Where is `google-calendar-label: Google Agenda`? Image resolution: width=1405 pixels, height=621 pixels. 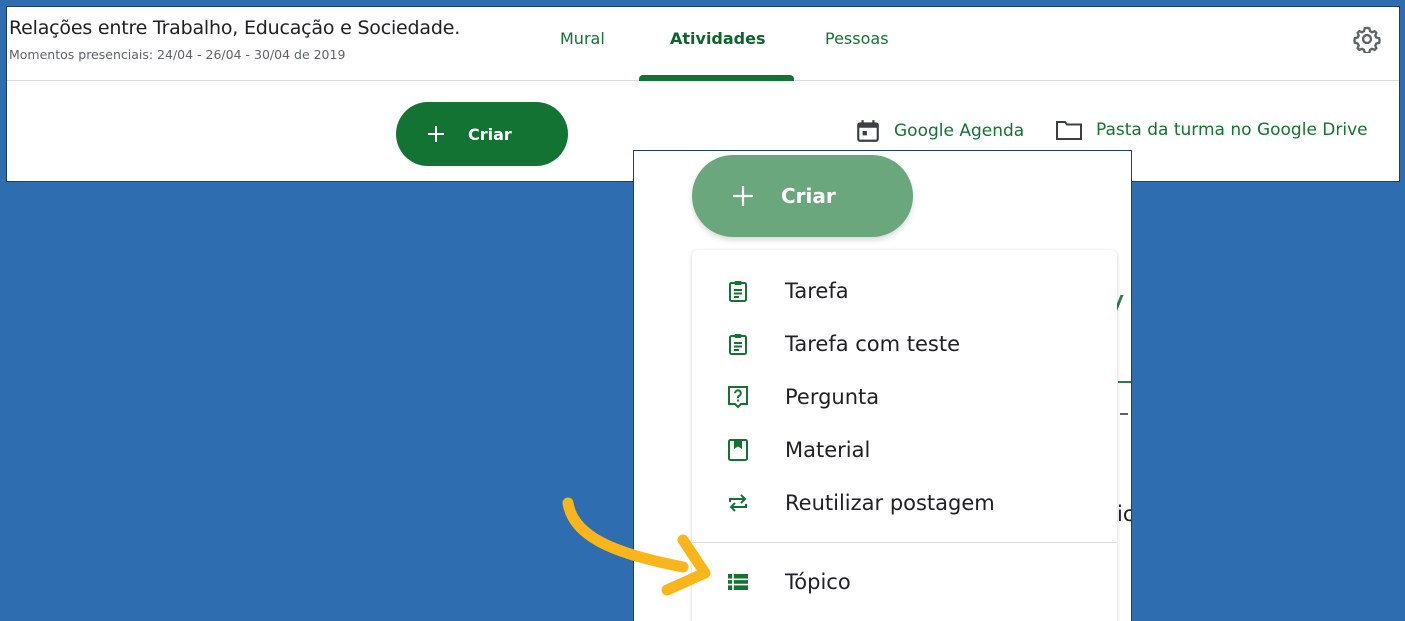
google-calendar-label: Google Agenda is located at coordinates (959, 131).